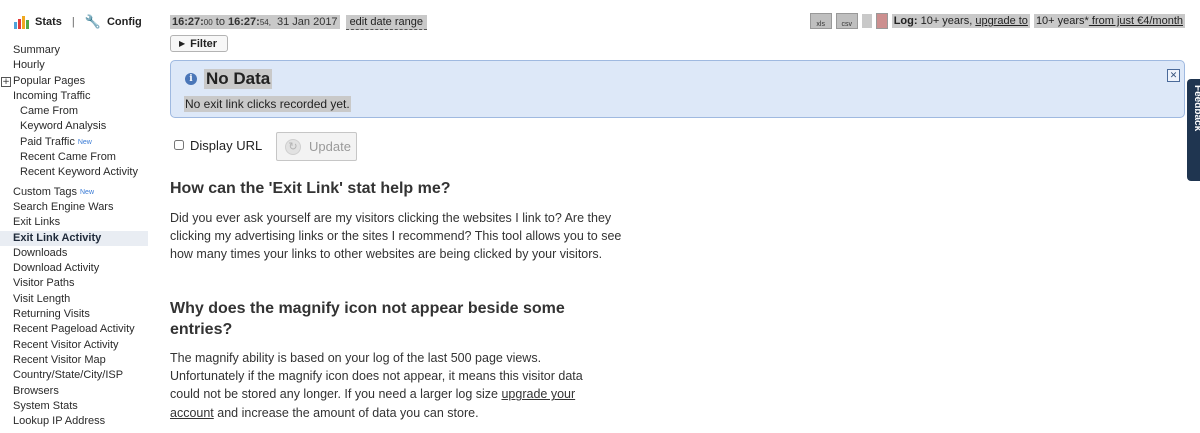 This screenshot has height=433, width=1200. I want to click on sidebar-item-label: Returning Visits, so click(51, 314).